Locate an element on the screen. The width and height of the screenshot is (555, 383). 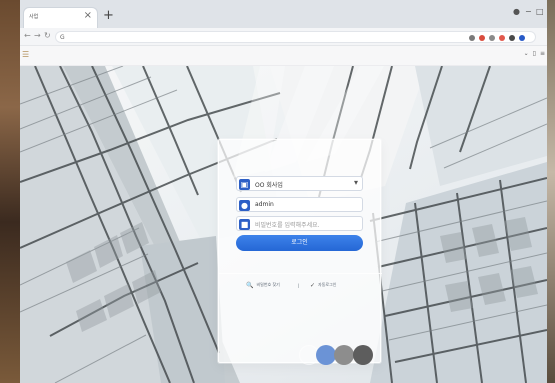
tab-bar: 사업 × + ● − □ is located at coordinates (283, 14).